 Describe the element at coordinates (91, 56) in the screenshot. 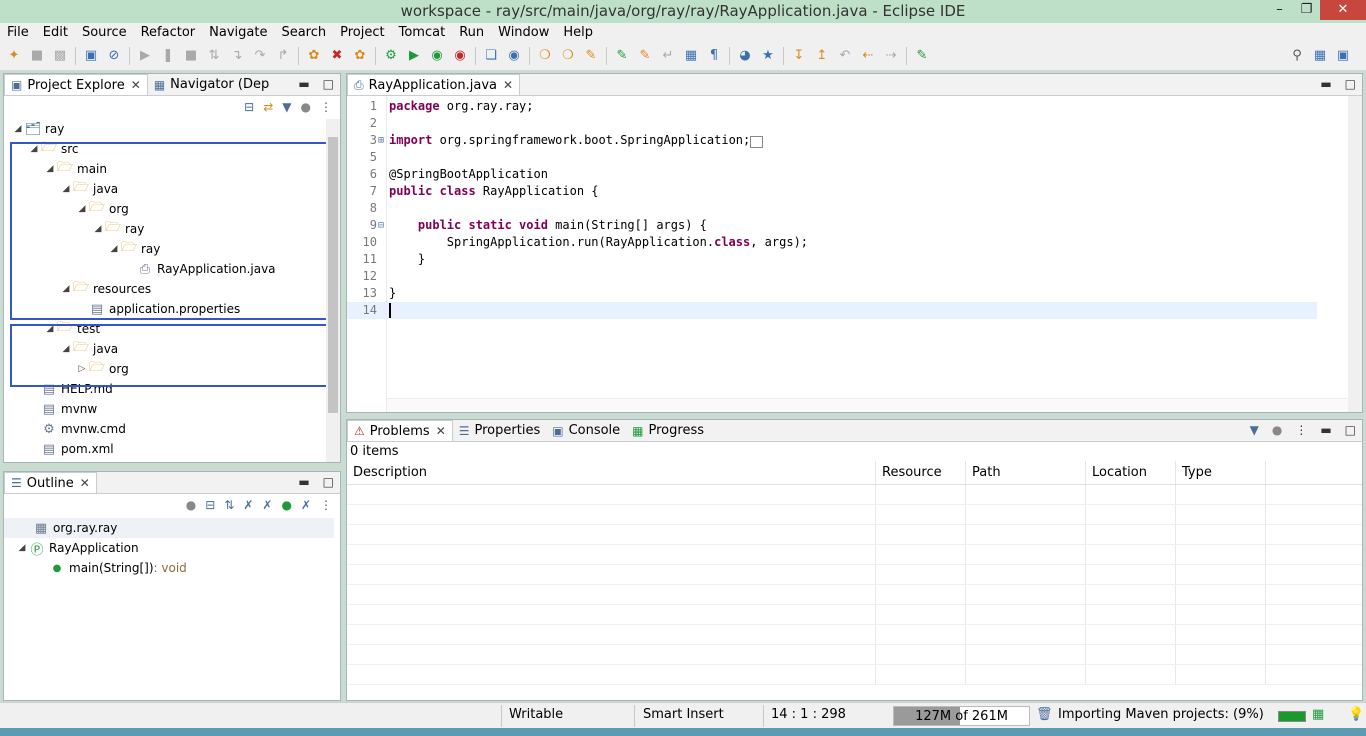

I see `terminal-icon: ▣` at that location.